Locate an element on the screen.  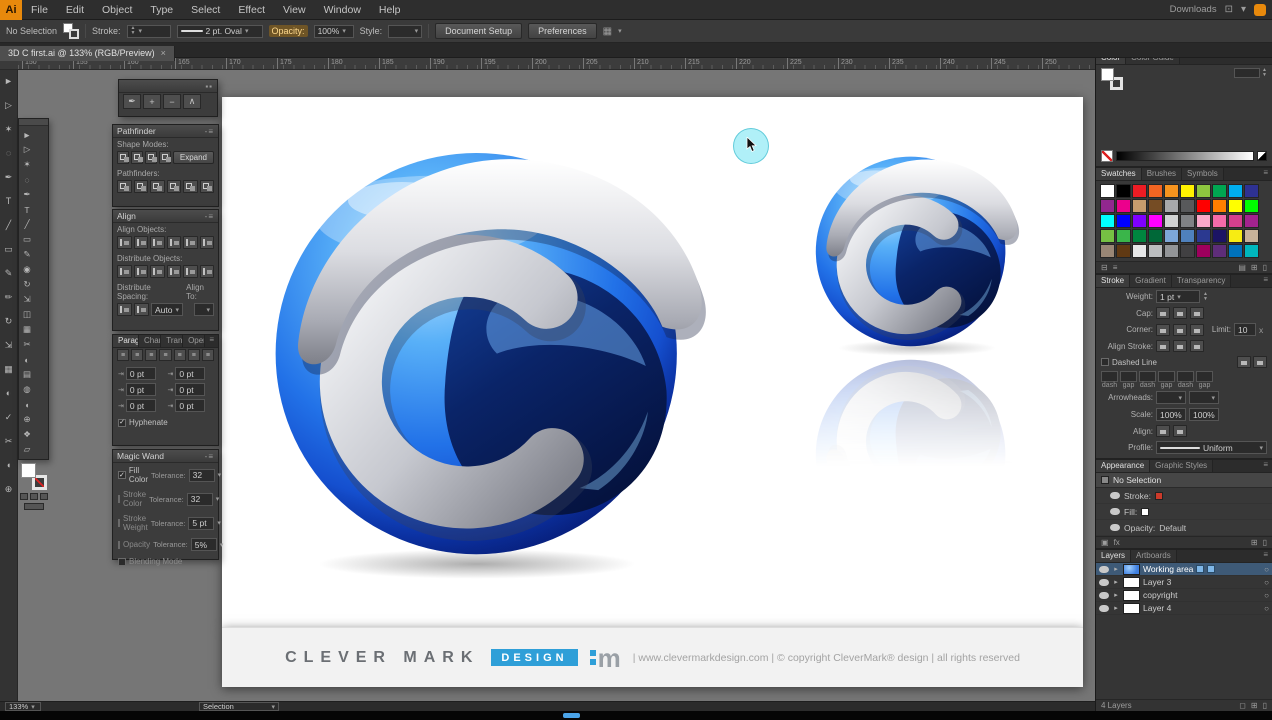
paragraph-align-left-button: ≡ is located at coordinates (123, 355).